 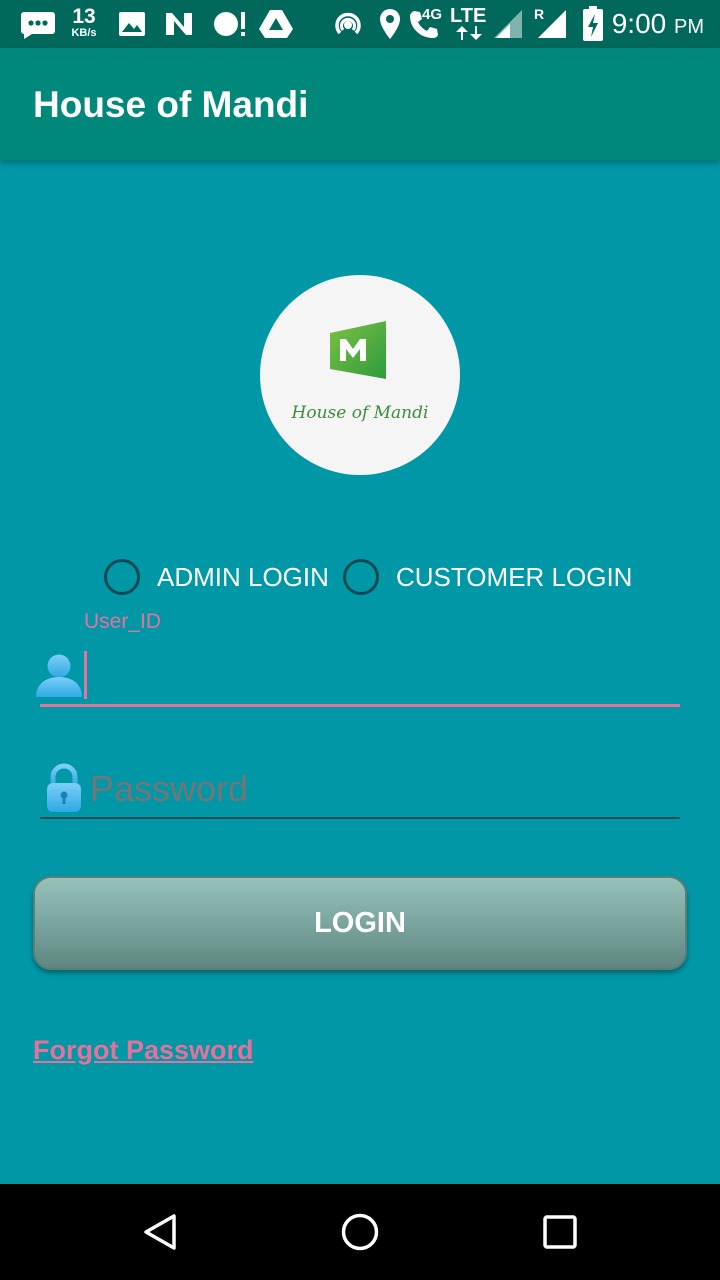 I want to click on clock-time: 9:00, so click(x=639, y=23).